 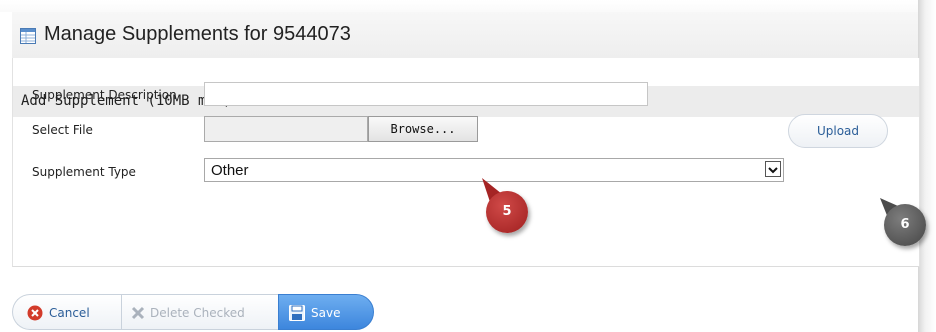 What do you see at coordinates (507, 212) in the screenshot?
I see `callout-step-5: 5` at bounding box center [507, 212].